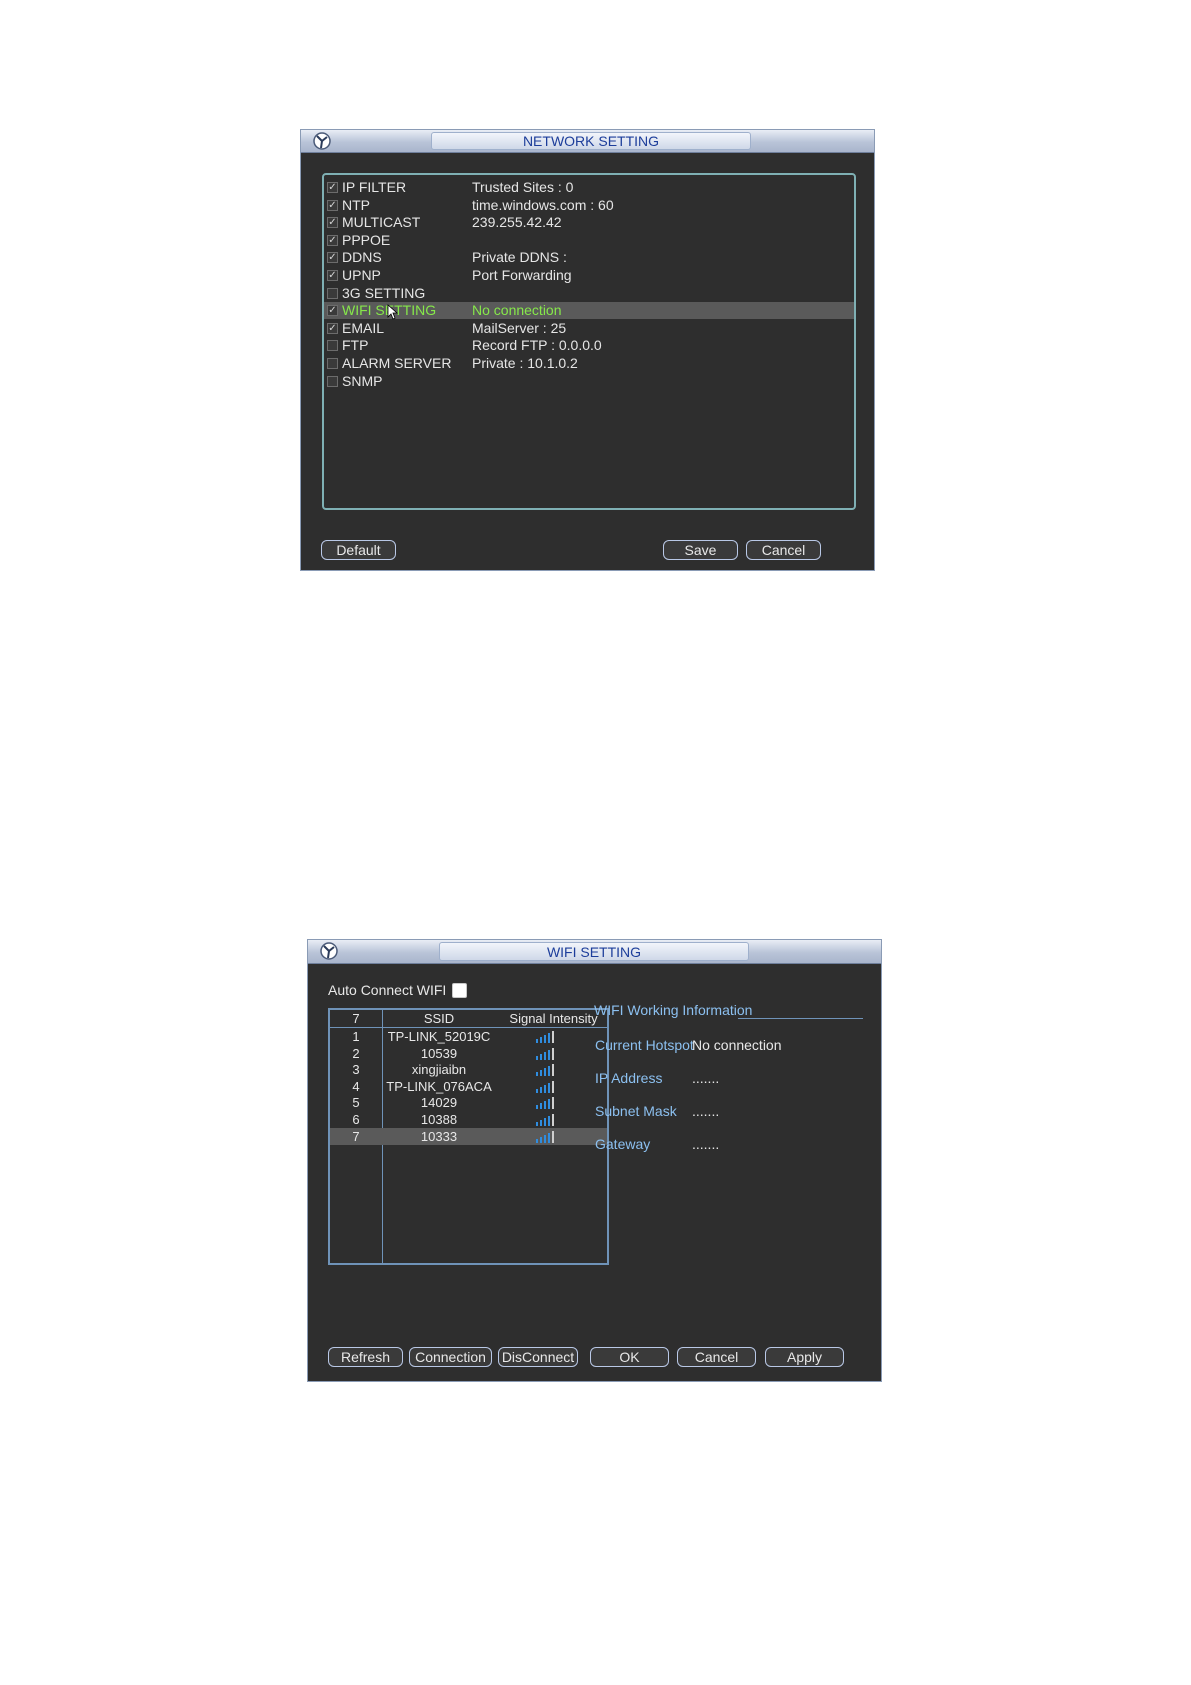 This screenshot has height=1685, width=1191. What do you see at coordinates (356, 1070) in the screenshot?
I see `row-index: 3` at bounding box center [356, 1070].